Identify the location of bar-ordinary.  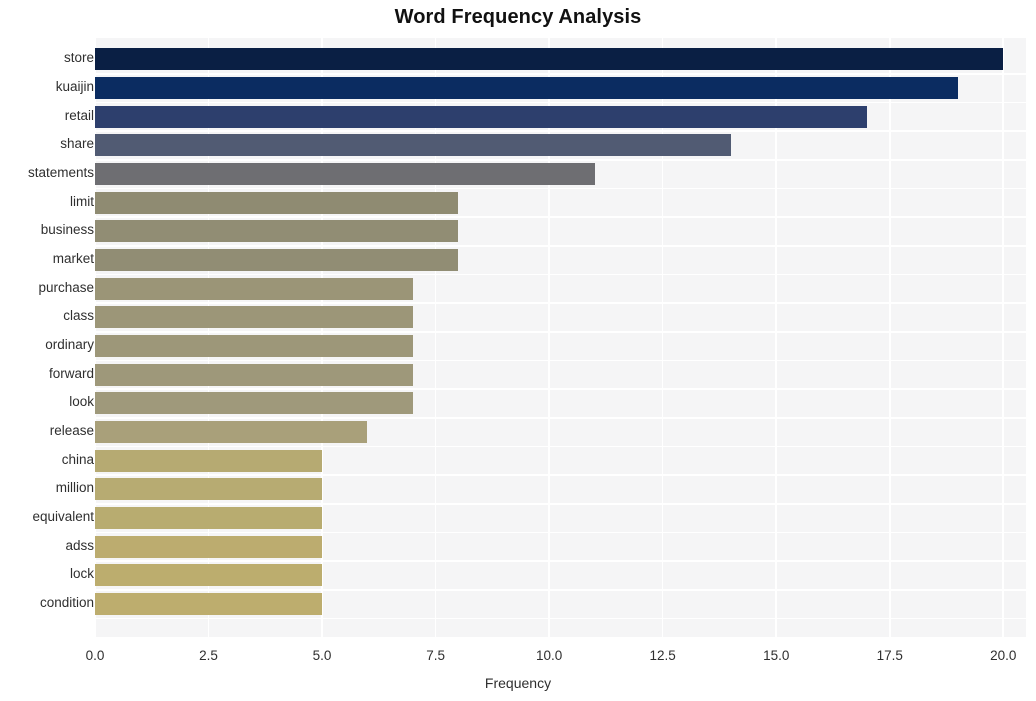
(254, 346).